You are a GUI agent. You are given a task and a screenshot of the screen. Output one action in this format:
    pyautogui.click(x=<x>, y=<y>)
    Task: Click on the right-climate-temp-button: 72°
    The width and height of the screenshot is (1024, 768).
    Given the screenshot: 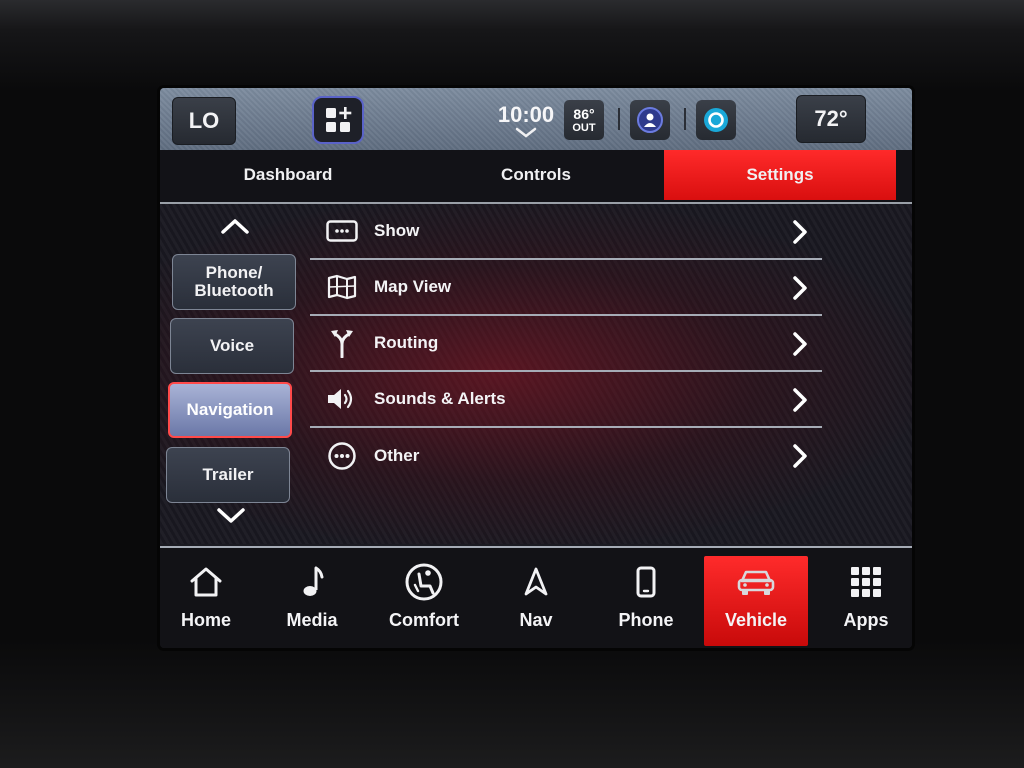 What is the action you would take?
    pyautogui.click(x=831, y=119)
    